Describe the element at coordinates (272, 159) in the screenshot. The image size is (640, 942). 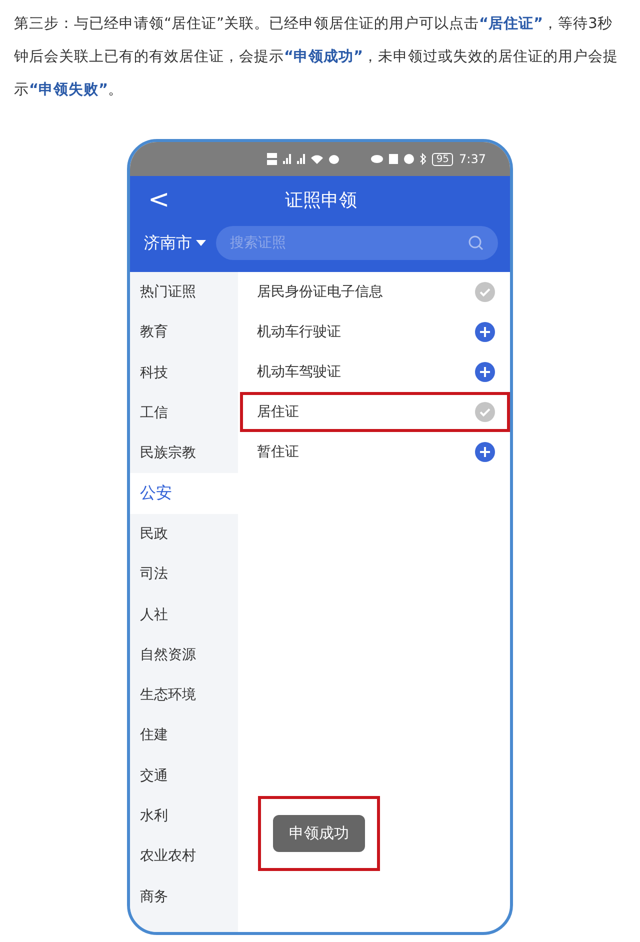
I see `sim-card-icon` at that location.